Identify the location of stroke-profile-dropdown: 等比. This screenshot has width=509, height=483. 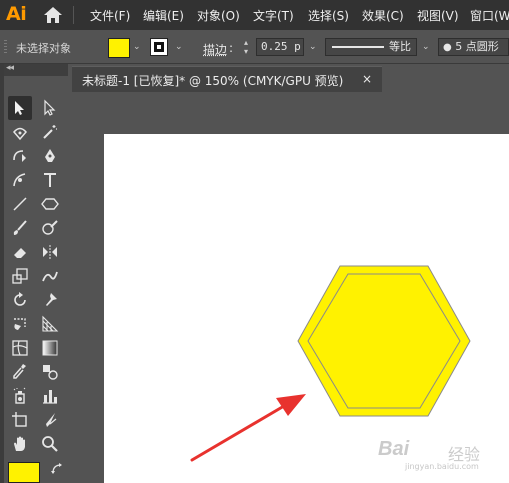
(371, 47).